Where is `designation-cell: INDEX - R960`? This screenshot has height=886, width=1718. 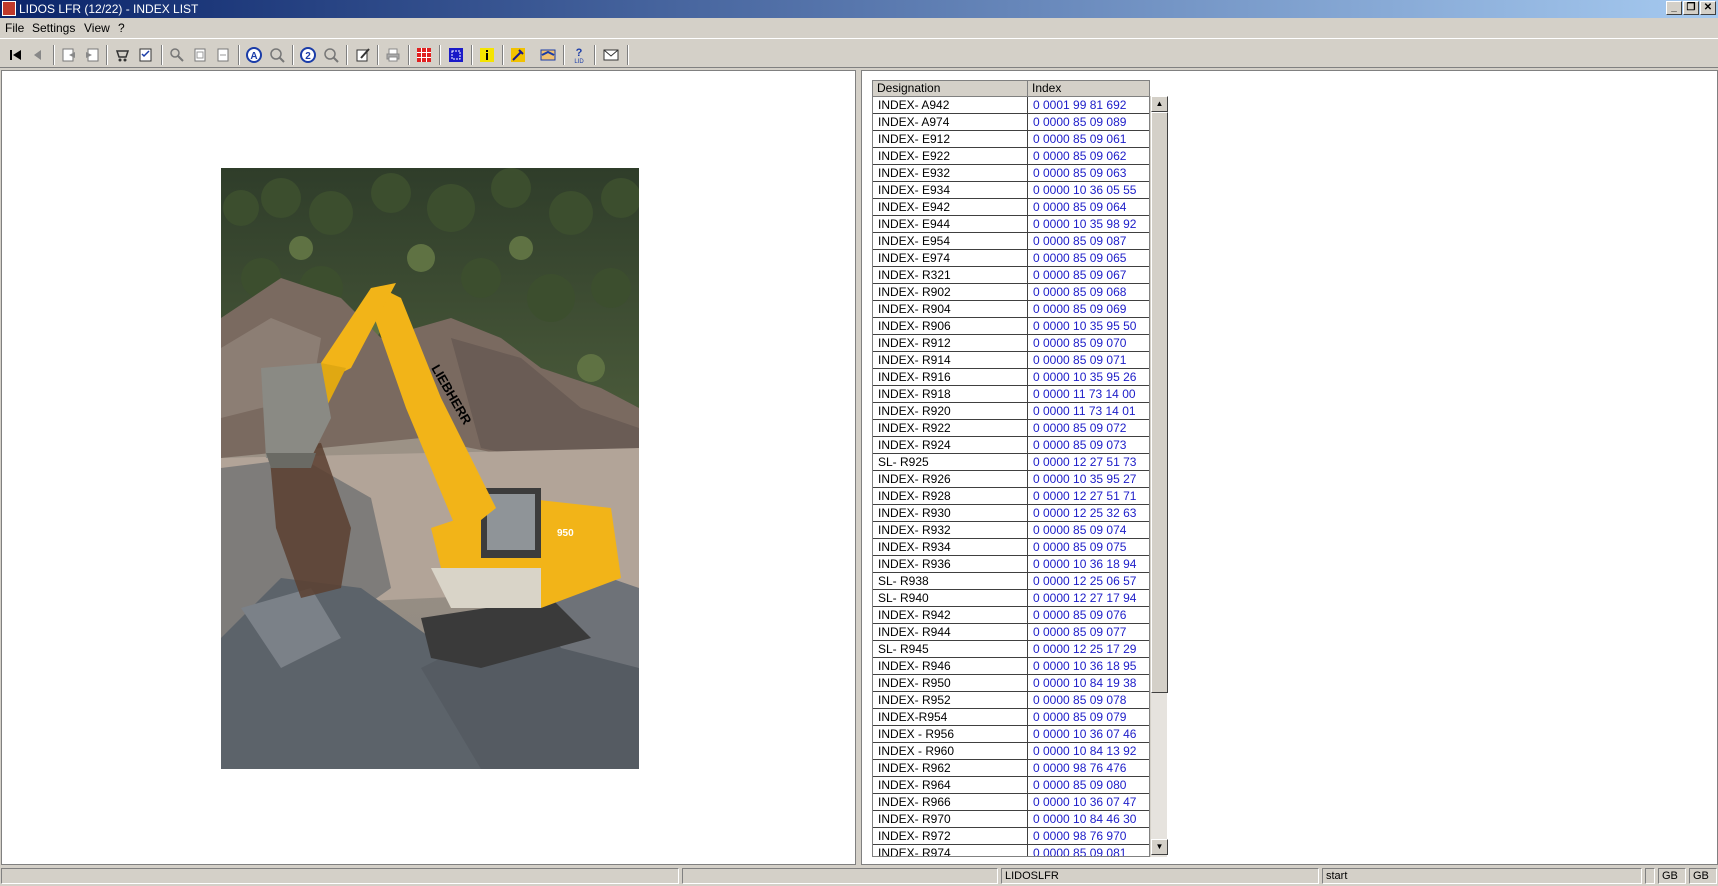
designation-cell: INDEX - R960 is located at coordinates (950, 751).